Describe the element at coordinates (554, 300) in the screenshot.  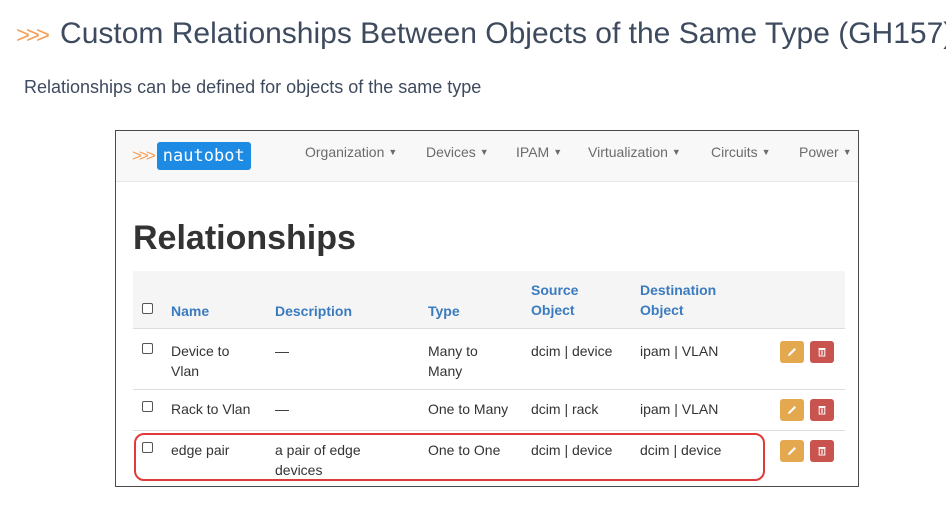
I see `column-header-source: Source Object` at that location.